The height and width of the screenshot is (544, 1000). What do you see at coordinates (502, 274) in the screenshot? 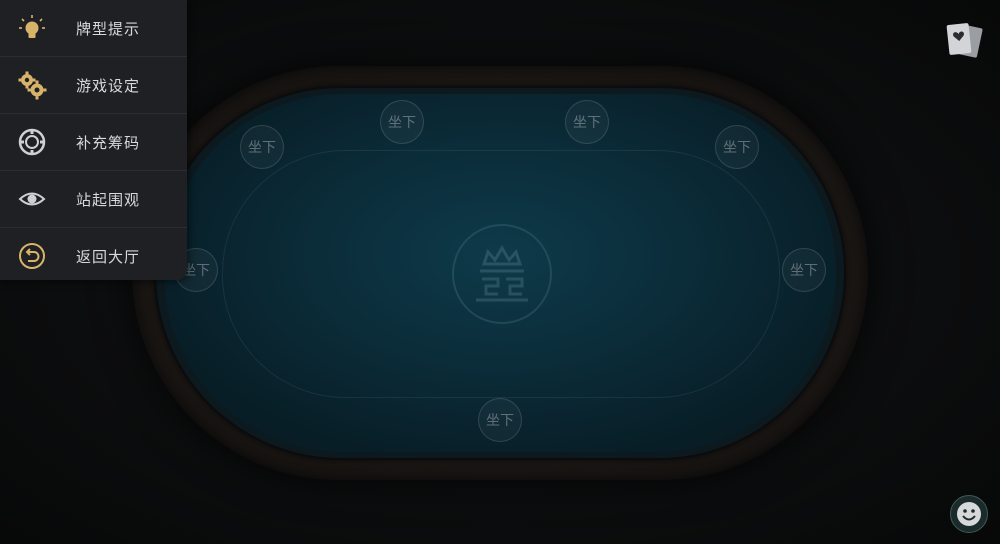
I see `table-emblem-icon` at bounding box center [502, 274].